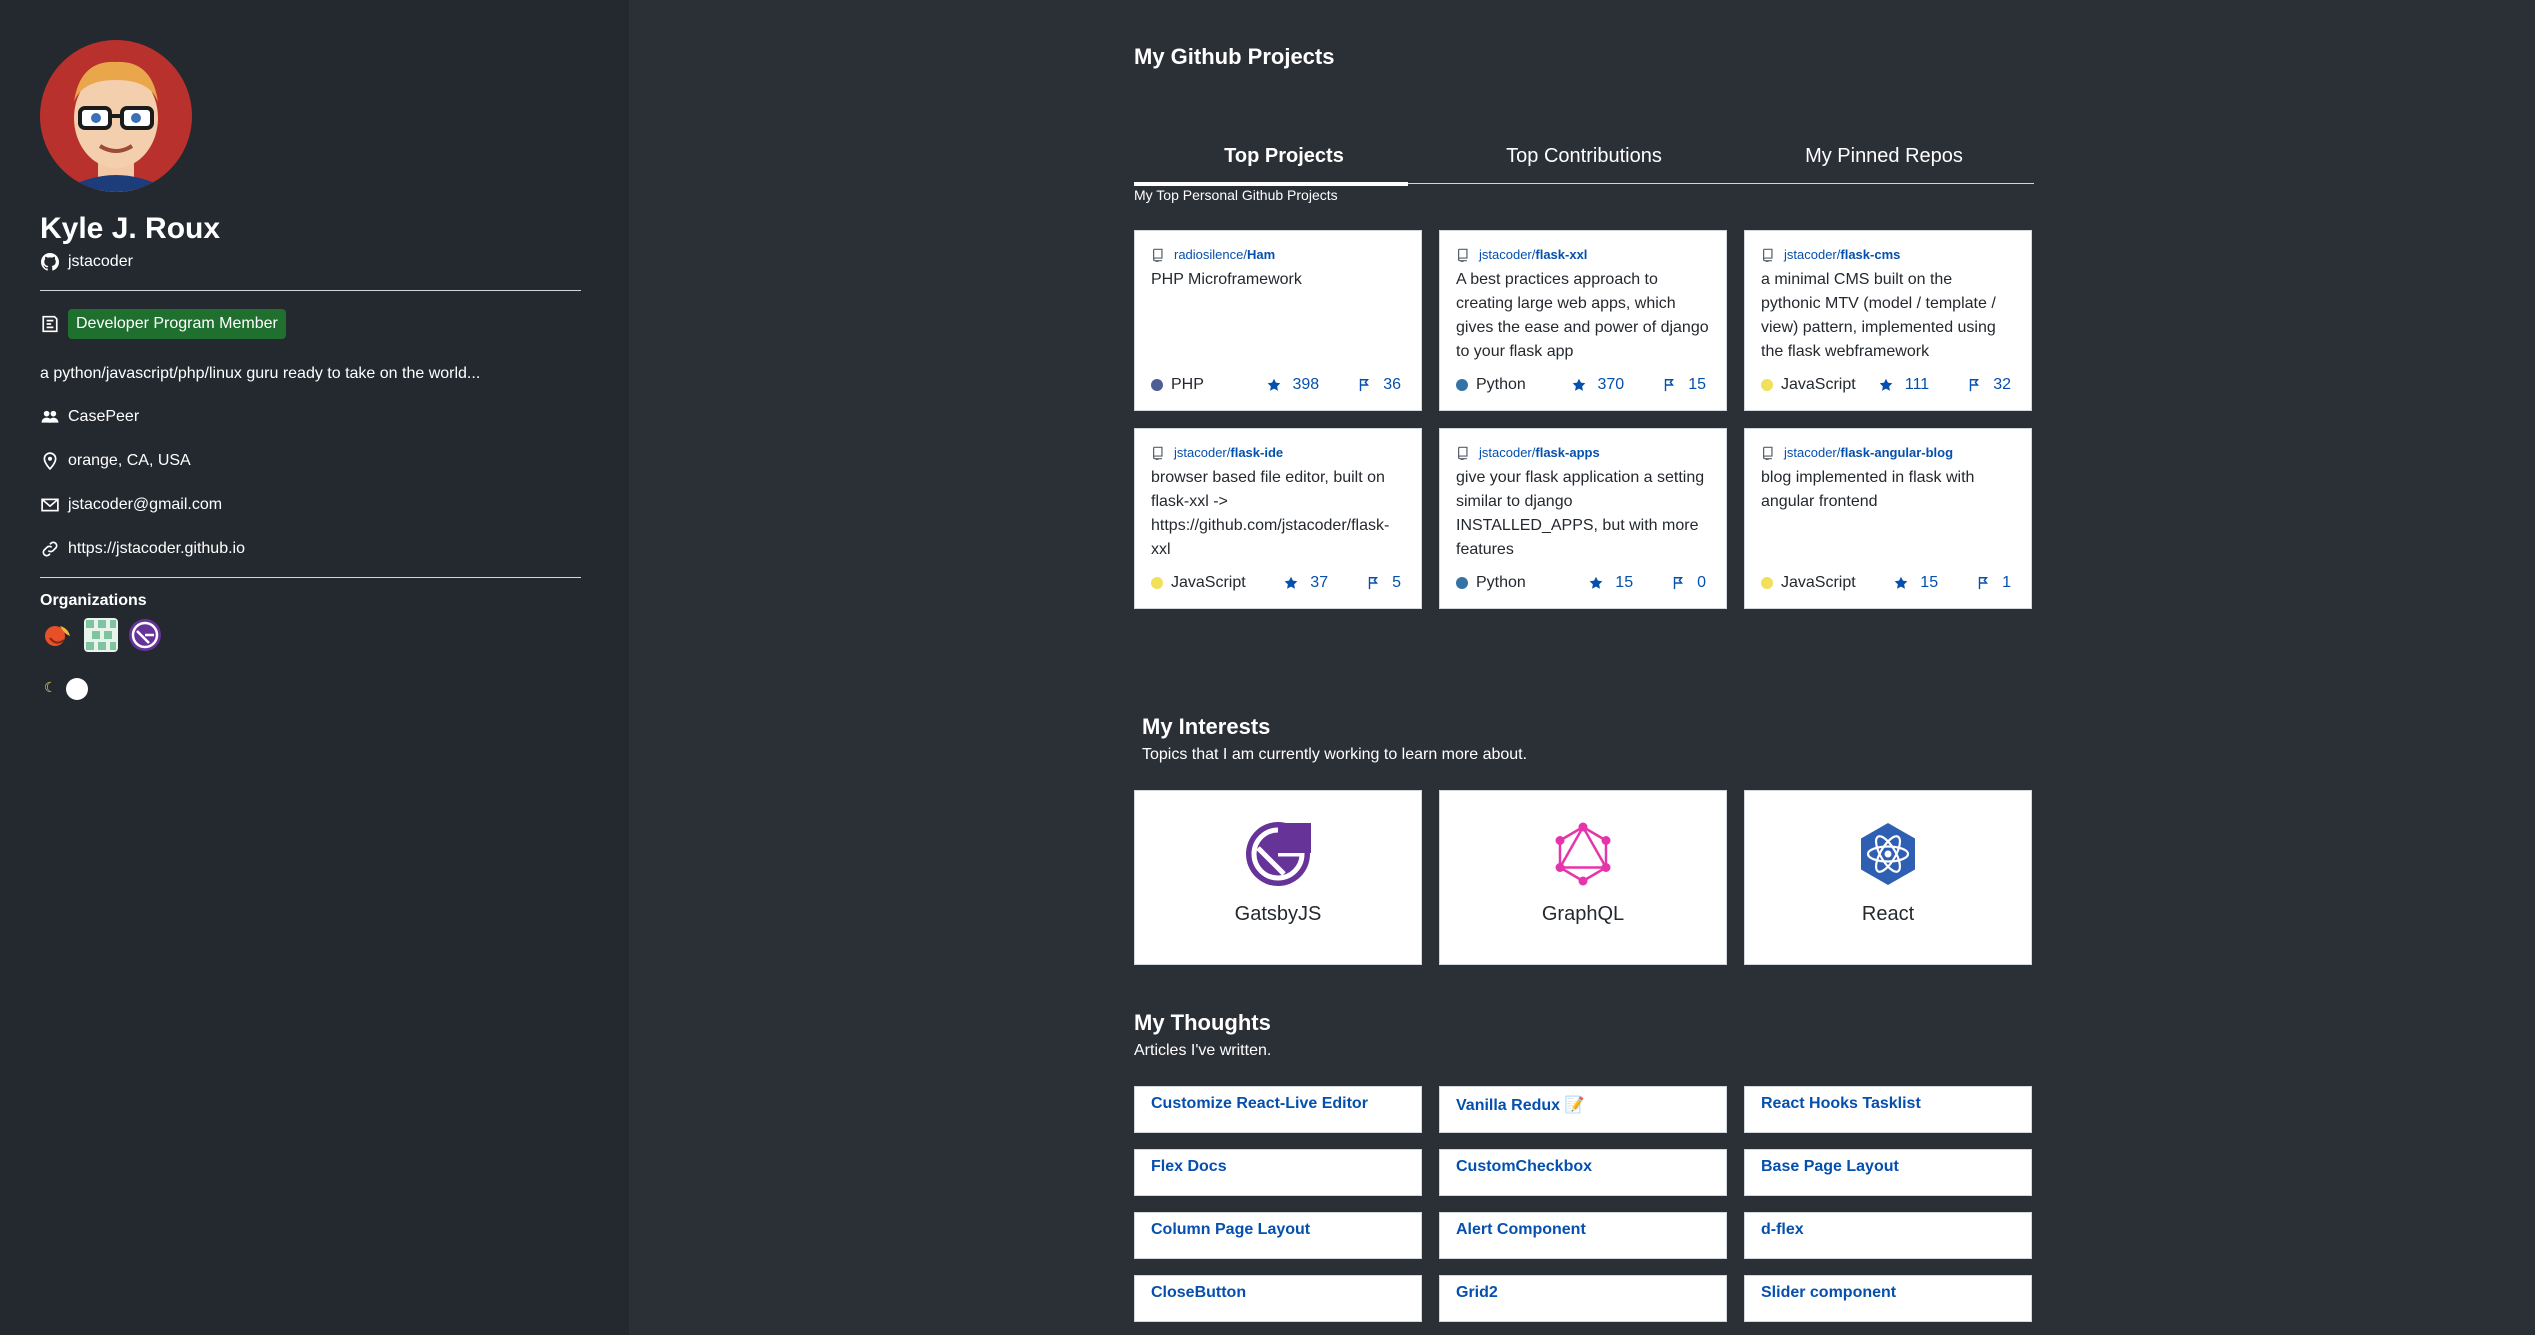  Describe the element at coordinates (93, 600) in the screenshot. I see `organizations-title: Organizations` at that location.